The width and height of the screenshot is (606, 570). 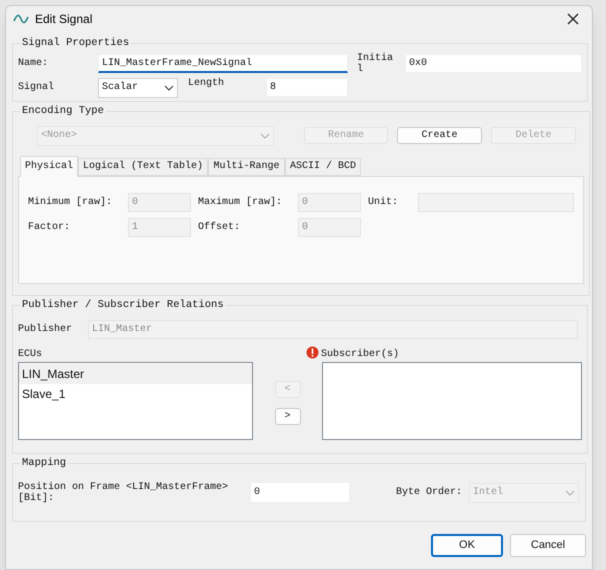 I want to click on input-field: 0, so click(x=300, y=493).